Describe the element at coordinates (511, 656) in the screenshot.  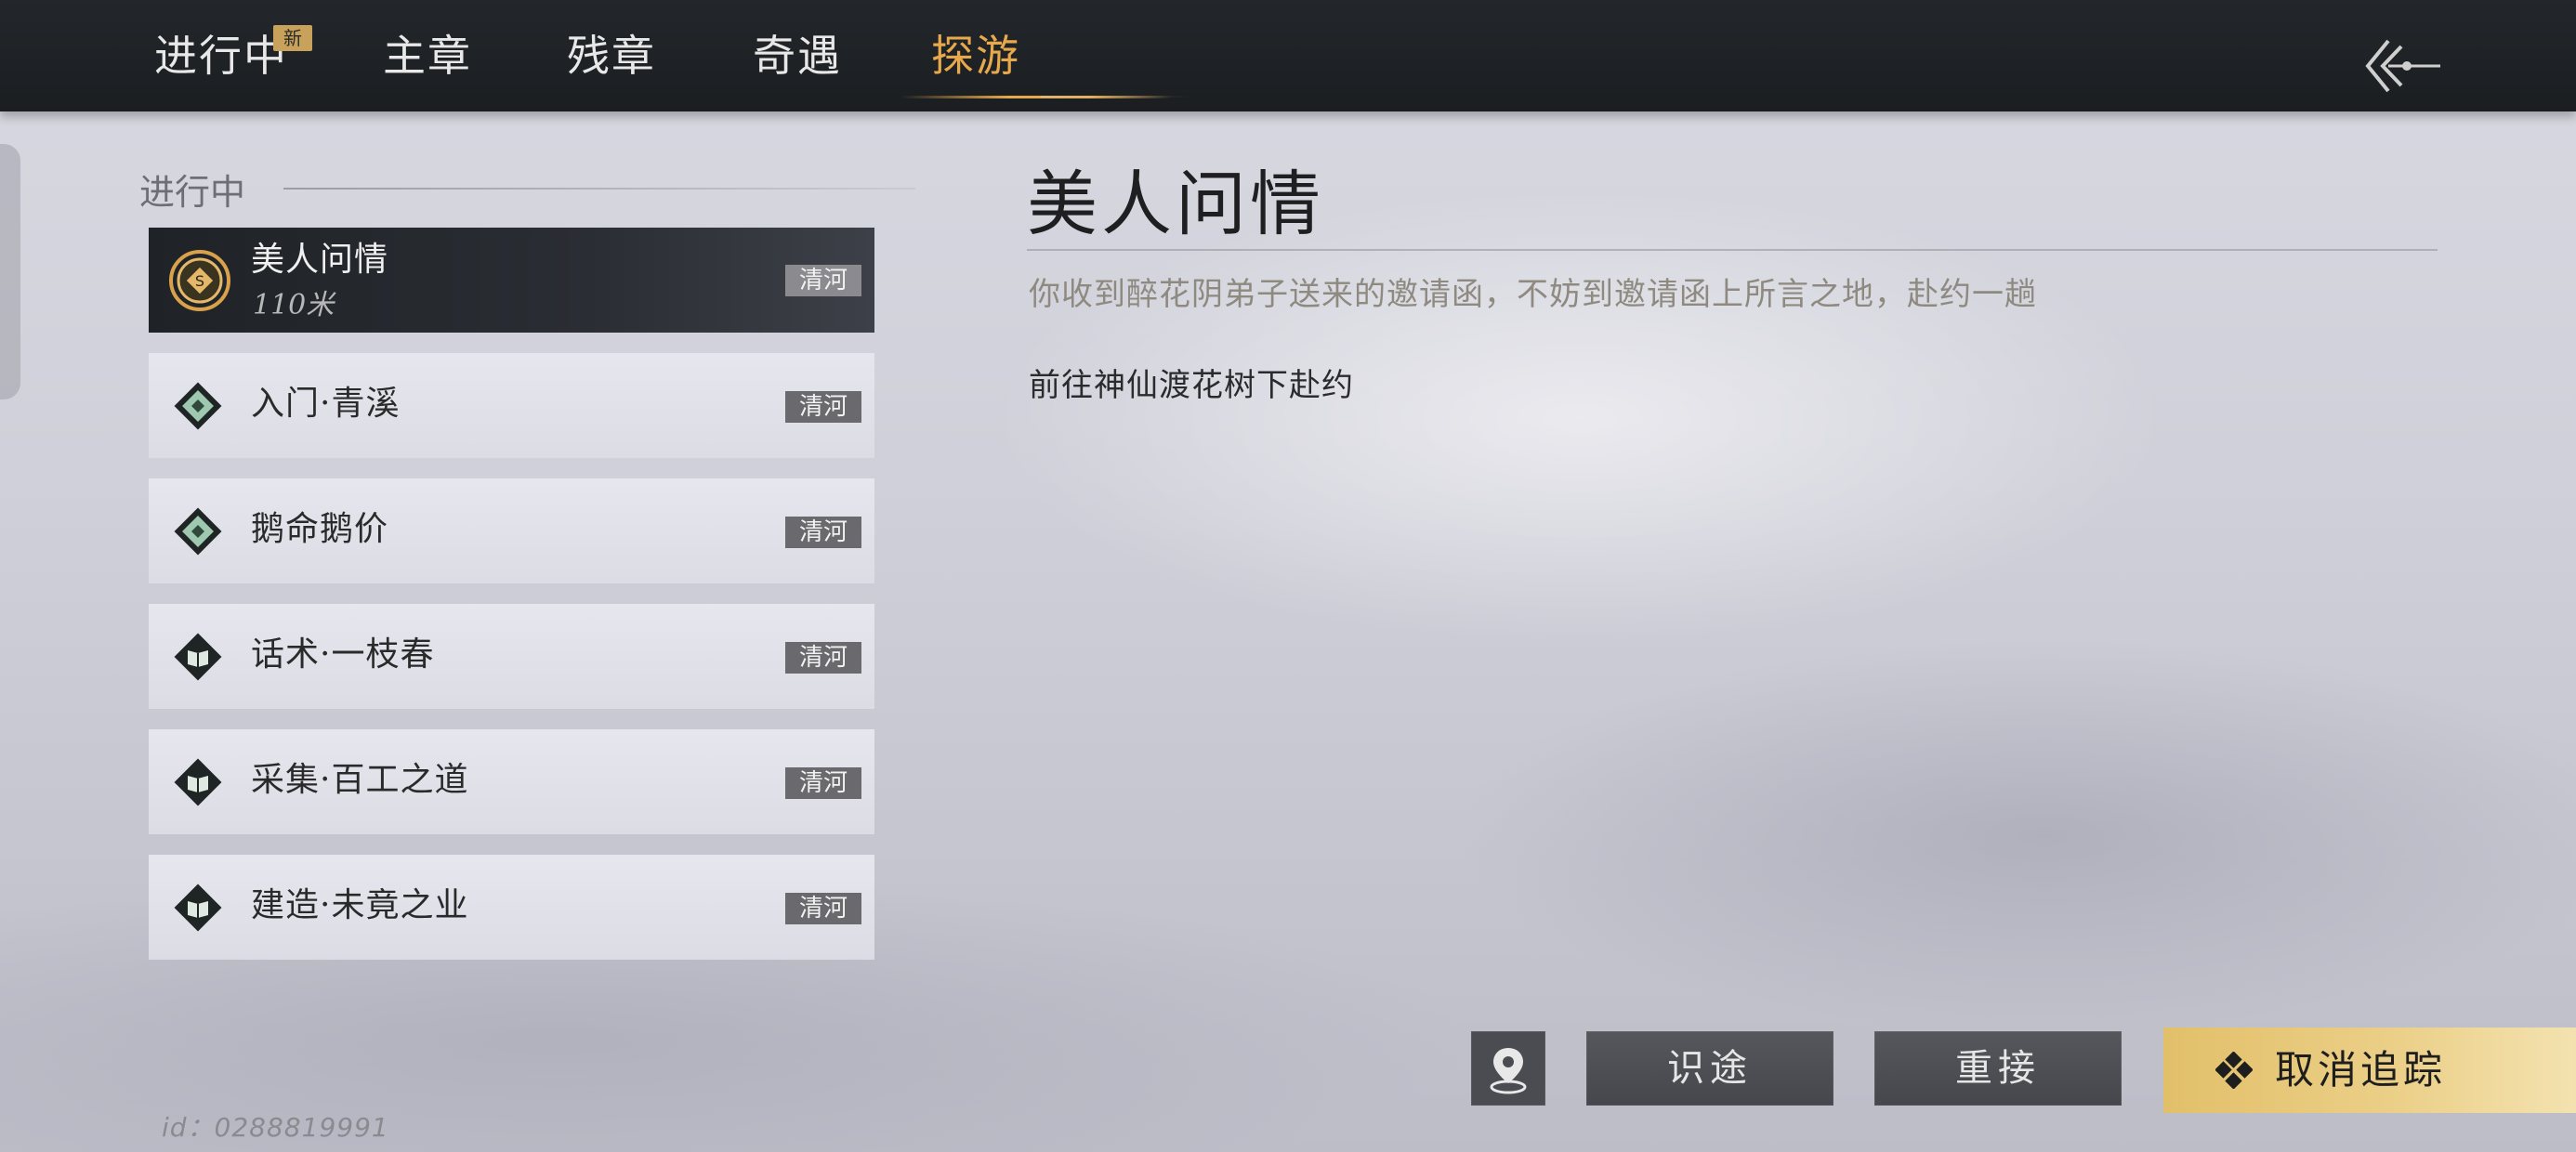
I see `quest-item-huashu-yizhichun: 话术·一枝春 清河` at that location.